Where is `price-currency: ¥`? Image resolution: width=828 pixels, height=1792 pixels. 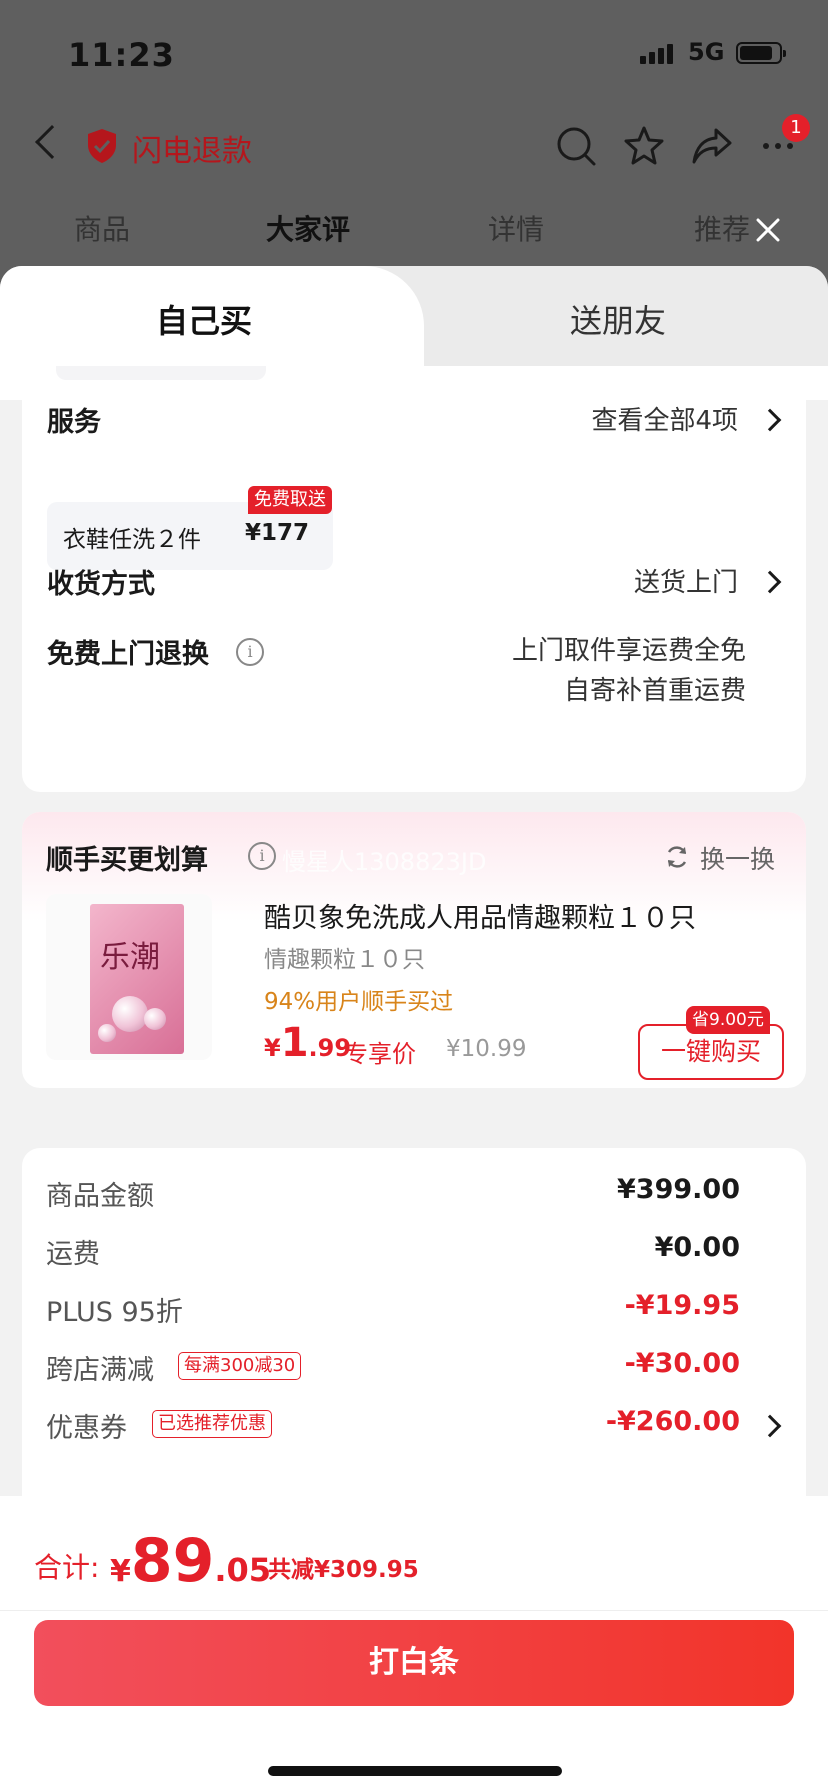
price-currency: ¥ is located at coordinates (272, 1048).